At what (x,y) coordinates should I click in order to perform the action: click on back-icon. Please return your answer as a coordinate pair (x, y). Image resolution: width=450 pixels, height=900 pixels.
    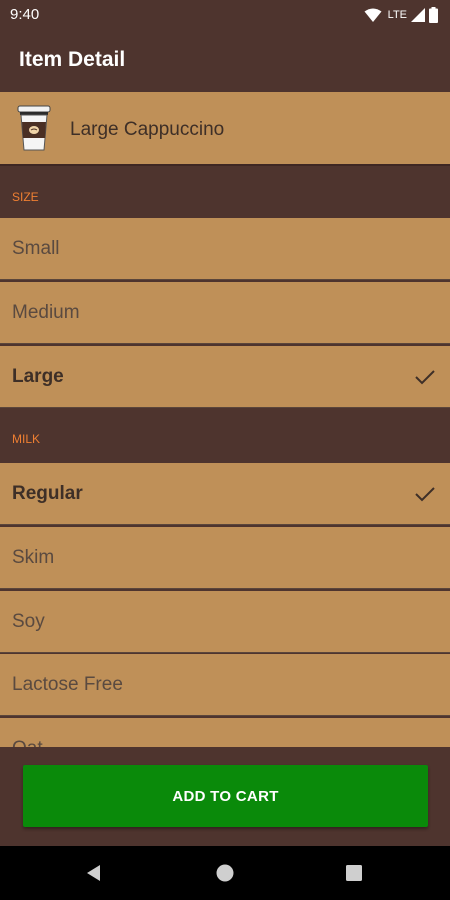
    Looking at the image, I should click on (94, 873).